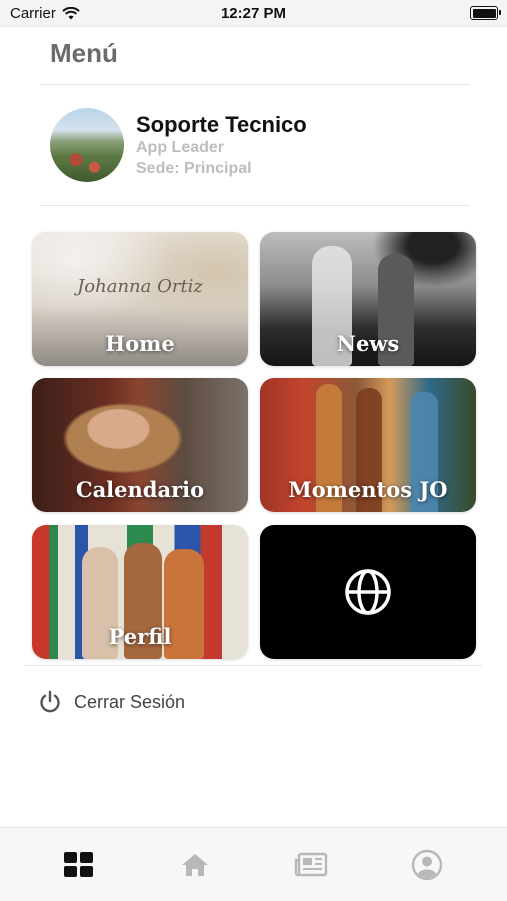  I want to click on avatar, so click(87, 145).